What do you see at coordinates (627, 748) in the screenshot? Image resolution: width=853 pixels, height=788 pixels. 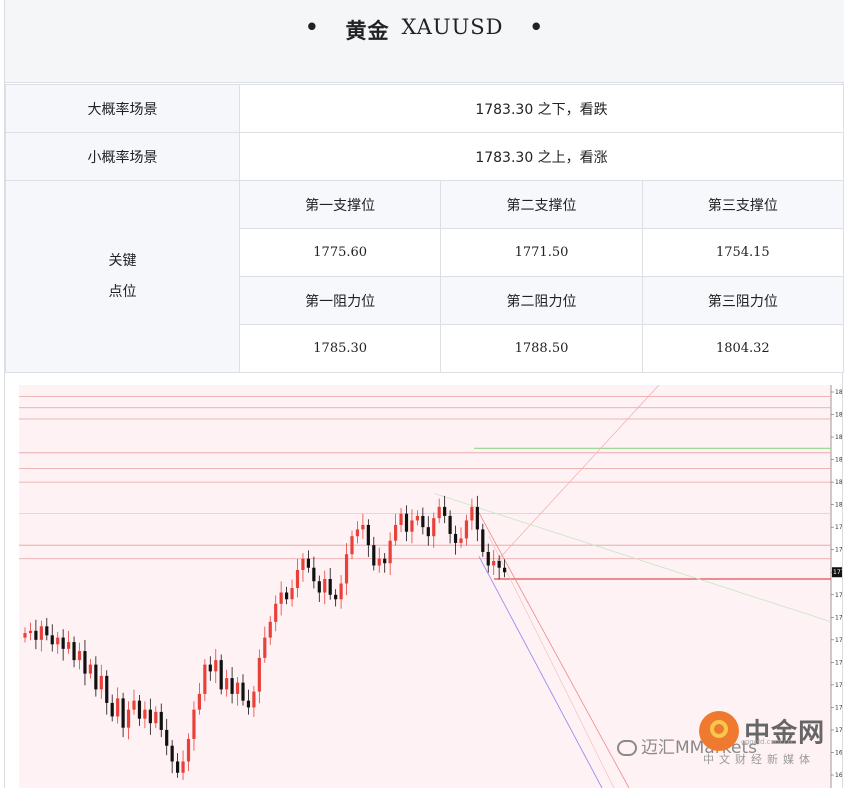 I see `wechat-icon` at bounding box center [627, 748].